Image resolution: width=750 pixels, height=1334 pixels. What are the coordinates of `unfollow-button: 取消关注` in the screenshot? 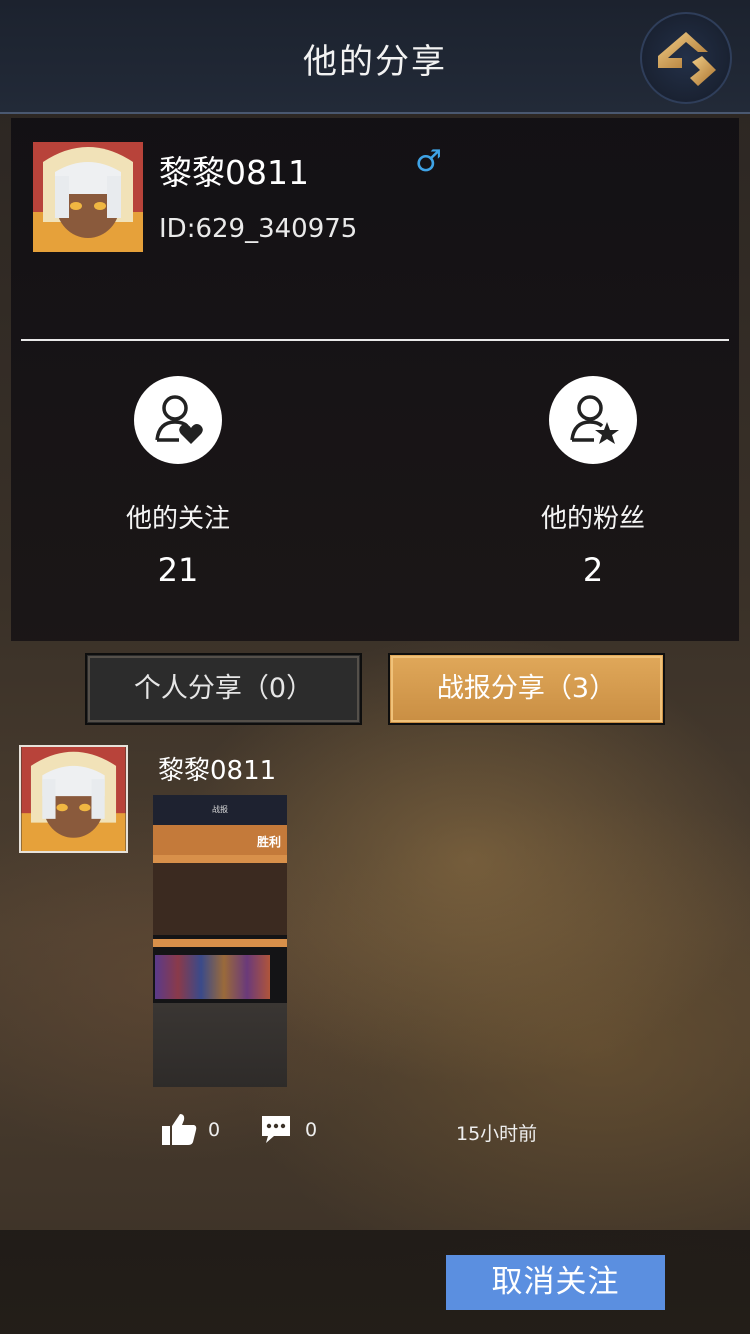 It's located at (555, 1282).